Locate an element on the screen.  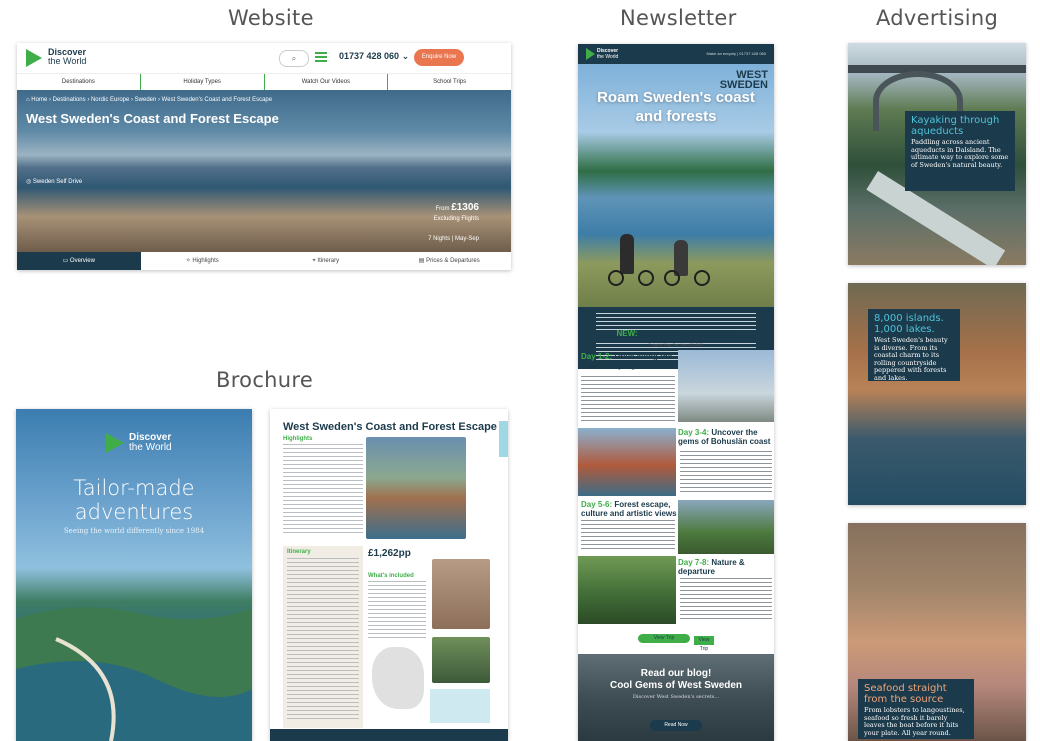
blog-heading: Read our blog! is located at coordinates (676, 673).